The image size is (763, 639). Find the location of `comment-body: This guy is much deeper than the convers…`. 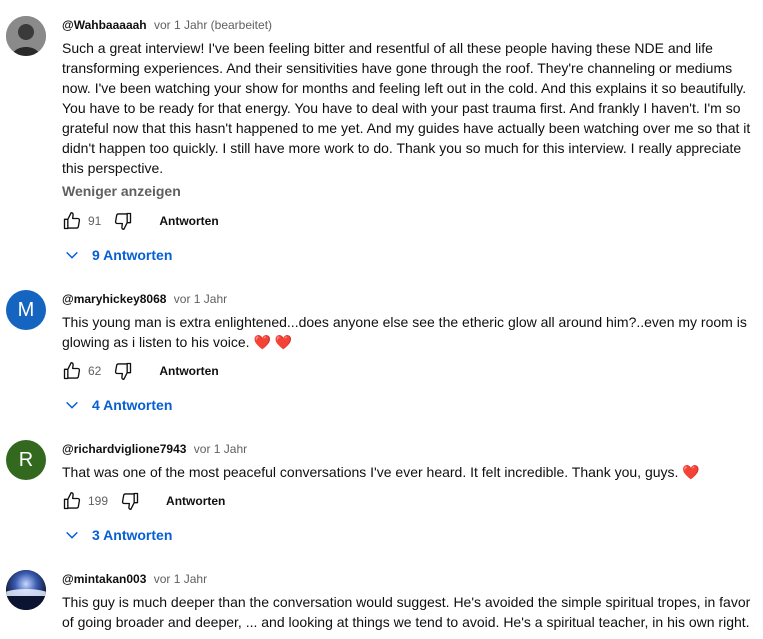

comment-body: This guy is much deeper than the convers… is located at coordinates (406, 612).